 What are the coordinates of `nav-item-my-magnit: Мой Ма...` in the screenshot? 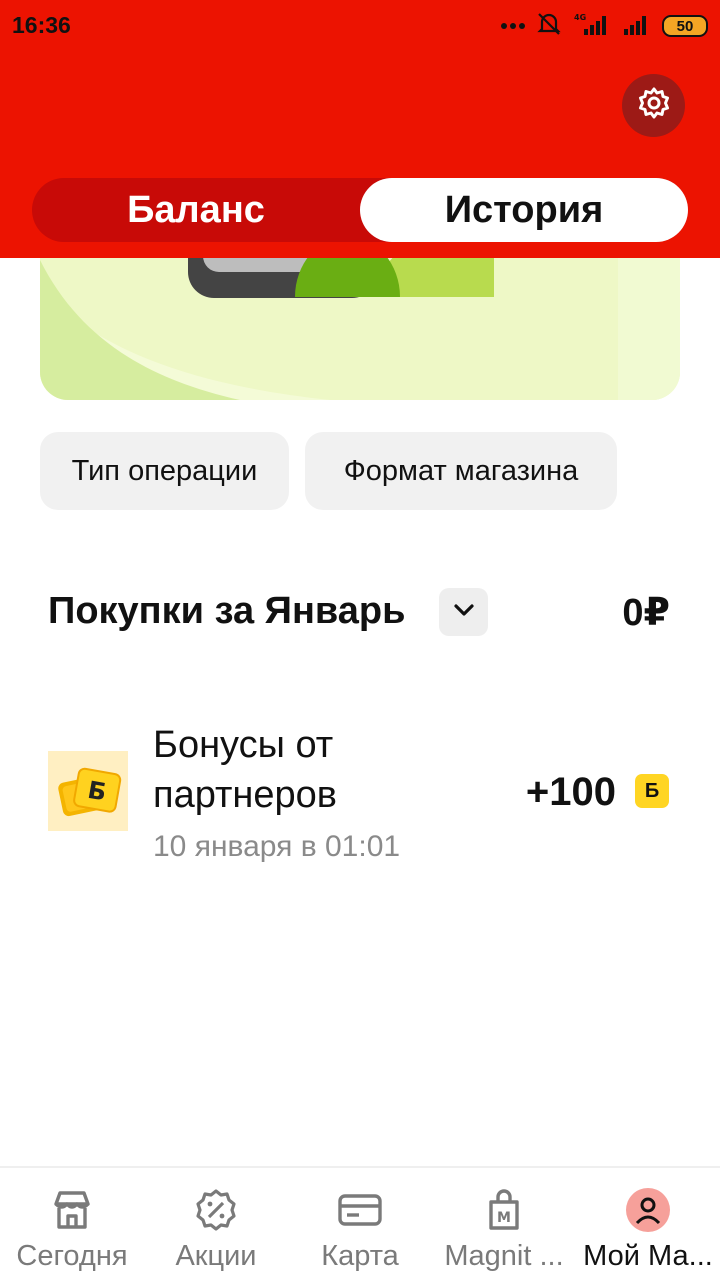 It's located at (648, 1224).